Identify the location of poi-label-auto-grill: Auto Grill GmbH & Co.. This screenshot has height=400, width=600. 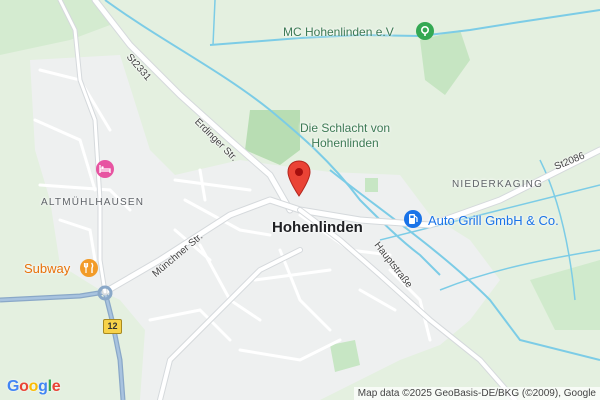
(493, 220).